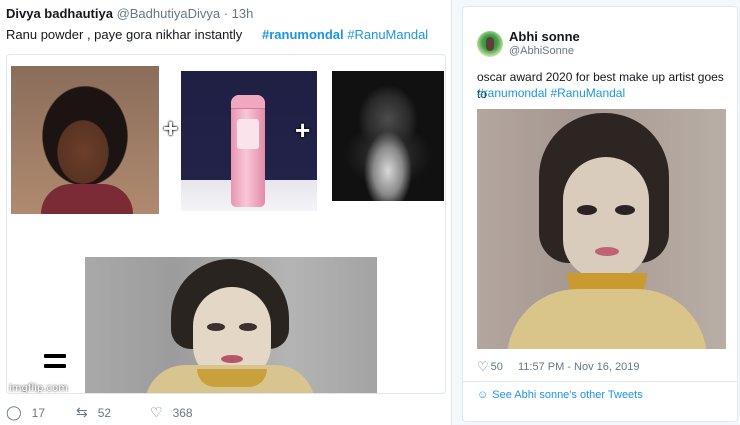 The height and width of the screenshot is (425, 740). I want to click on author-handle: @BadhutiyaDivya, so click(169, 13).